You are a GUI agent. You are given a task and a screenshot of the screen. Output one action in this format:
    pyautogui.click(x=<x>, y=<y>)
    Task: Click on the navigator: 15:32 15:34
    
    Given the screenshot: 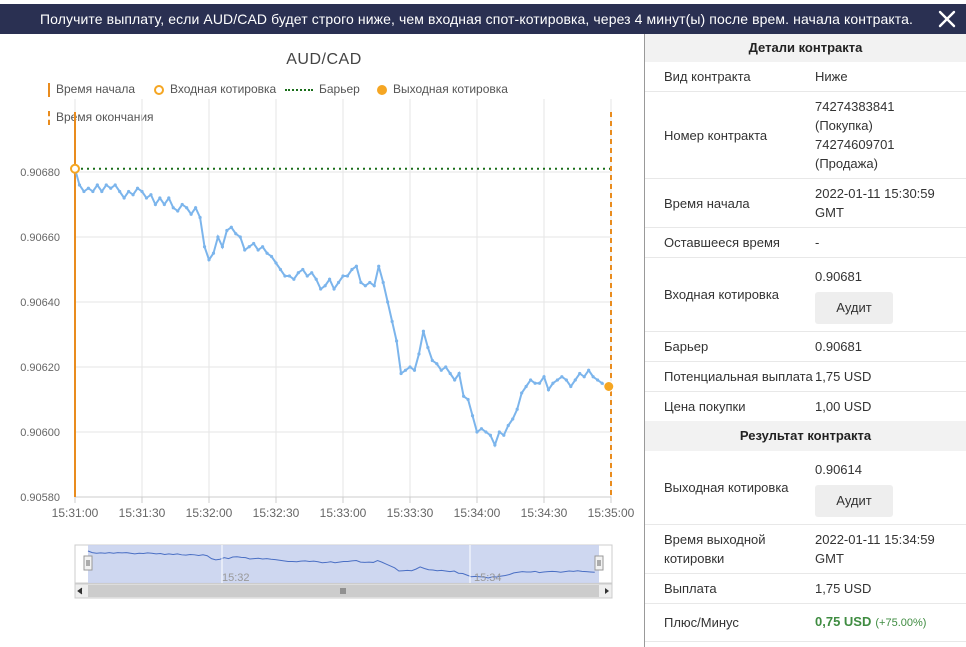 What is the action you would take?
    pyautogui.click(x=343, y=564)
    